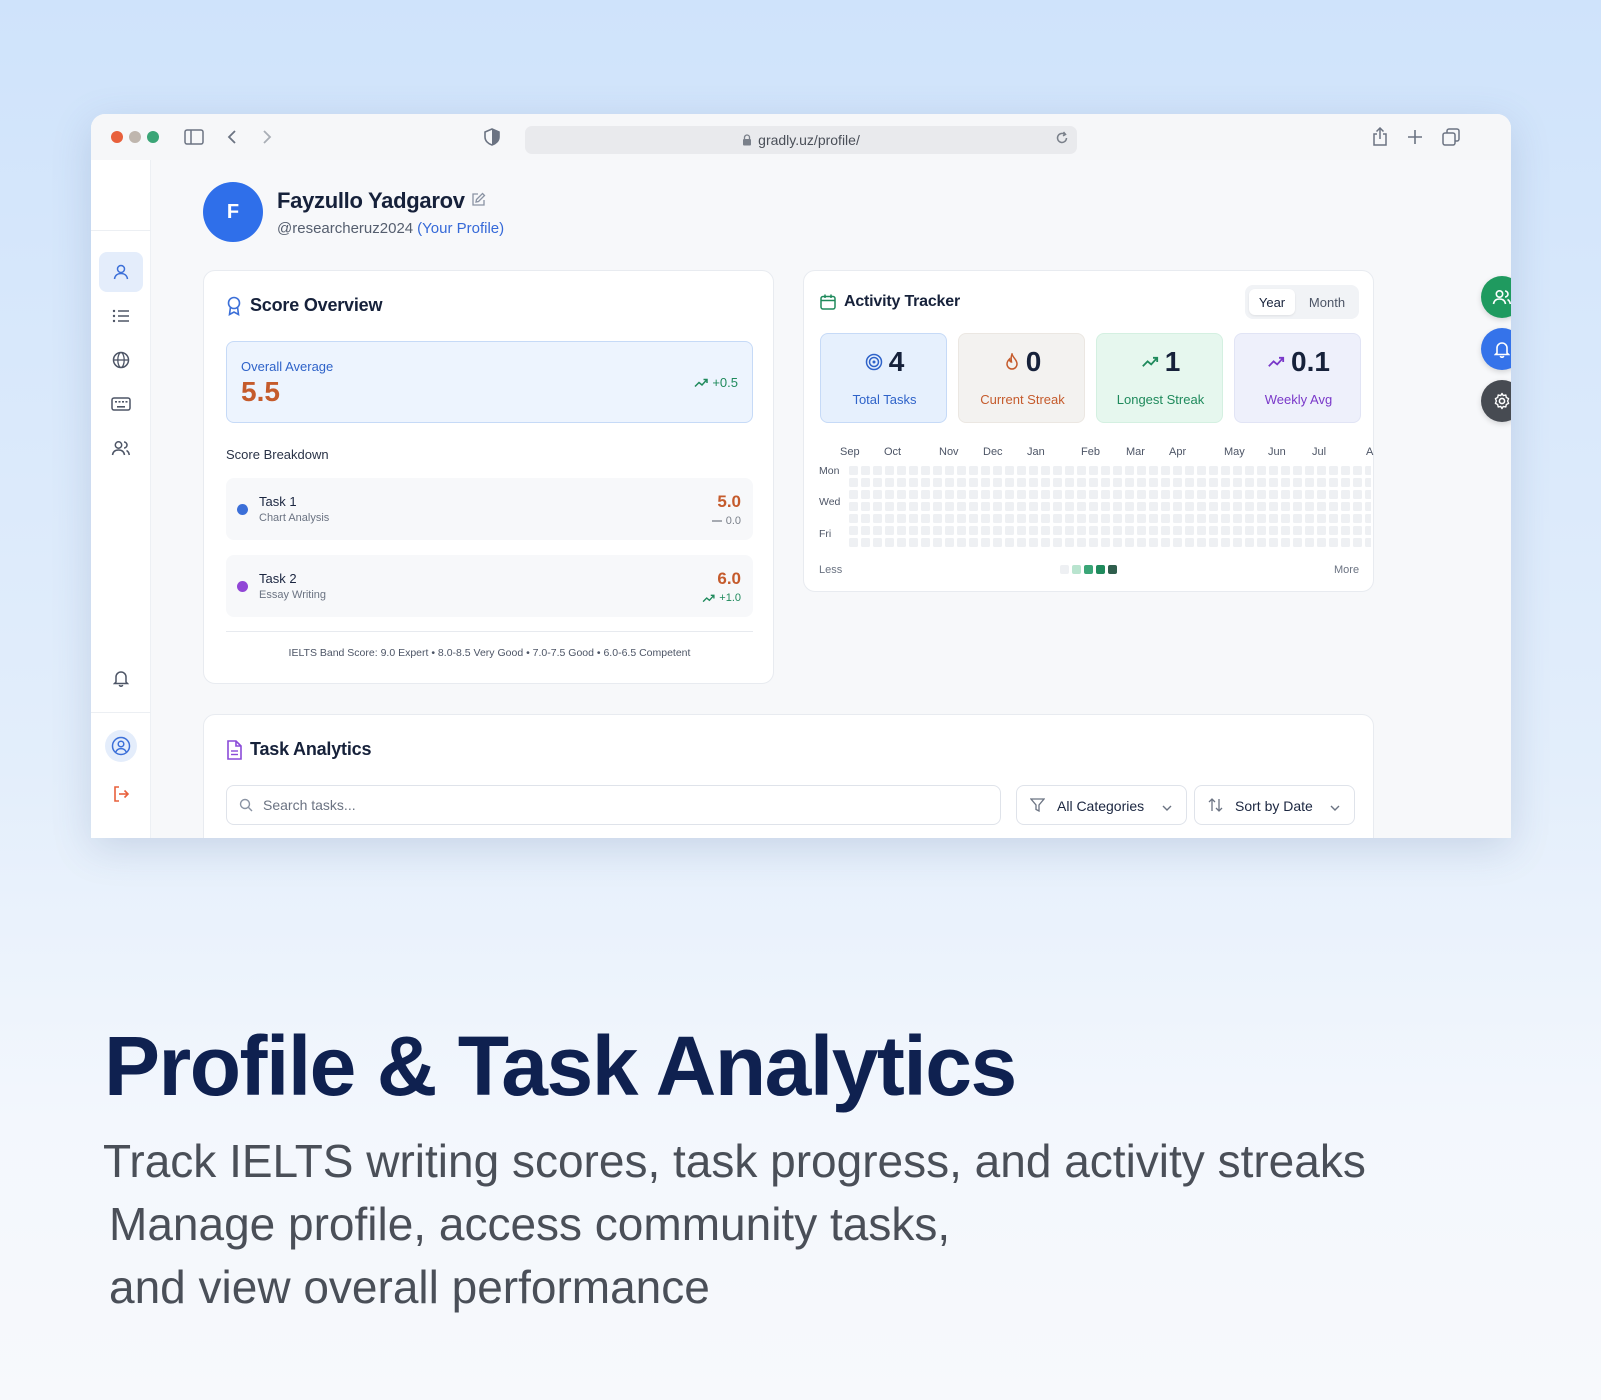 This screenshot has width=1601, height=1400. What do you see at coordinates (1062, 139) in the screenshot?
I see `reload-icon` at bounding box center [1062, 139].